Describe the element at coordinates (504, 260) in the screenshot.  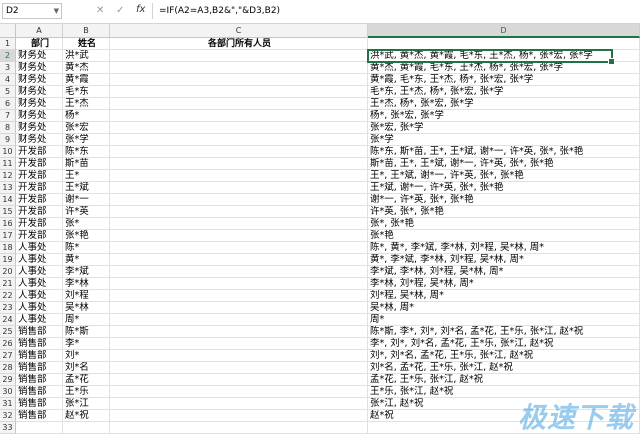
I see `members-cell: 黄*, 李*斌, 李*林, 刘*程, 吴*林, 周*` at that location.